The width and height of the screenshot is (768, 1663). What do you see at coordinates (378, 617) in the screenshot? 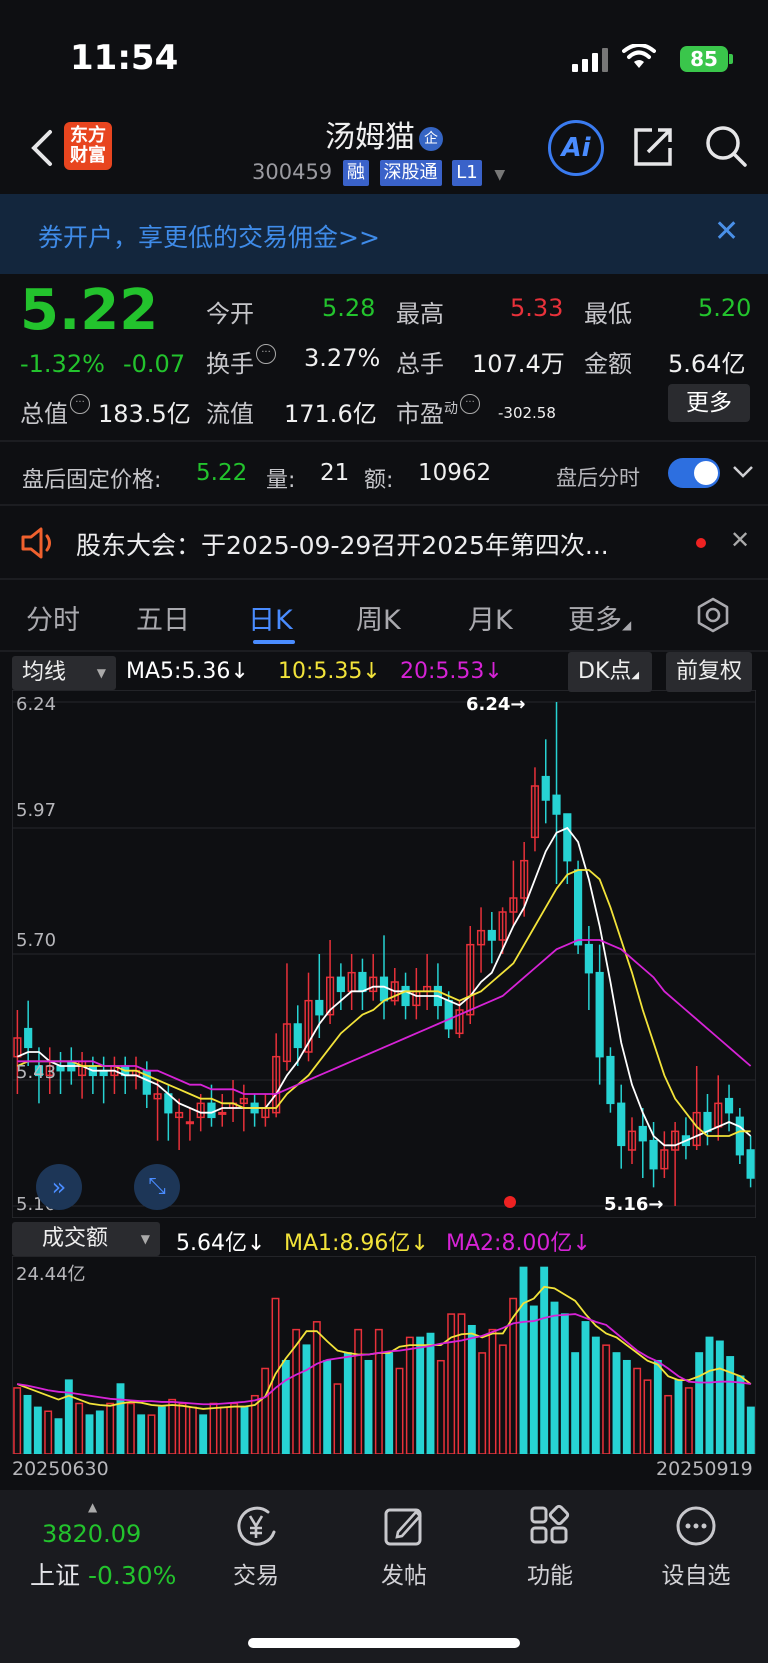
I see `tab-weekly-k: 周K` at bounding box center [378, 617].